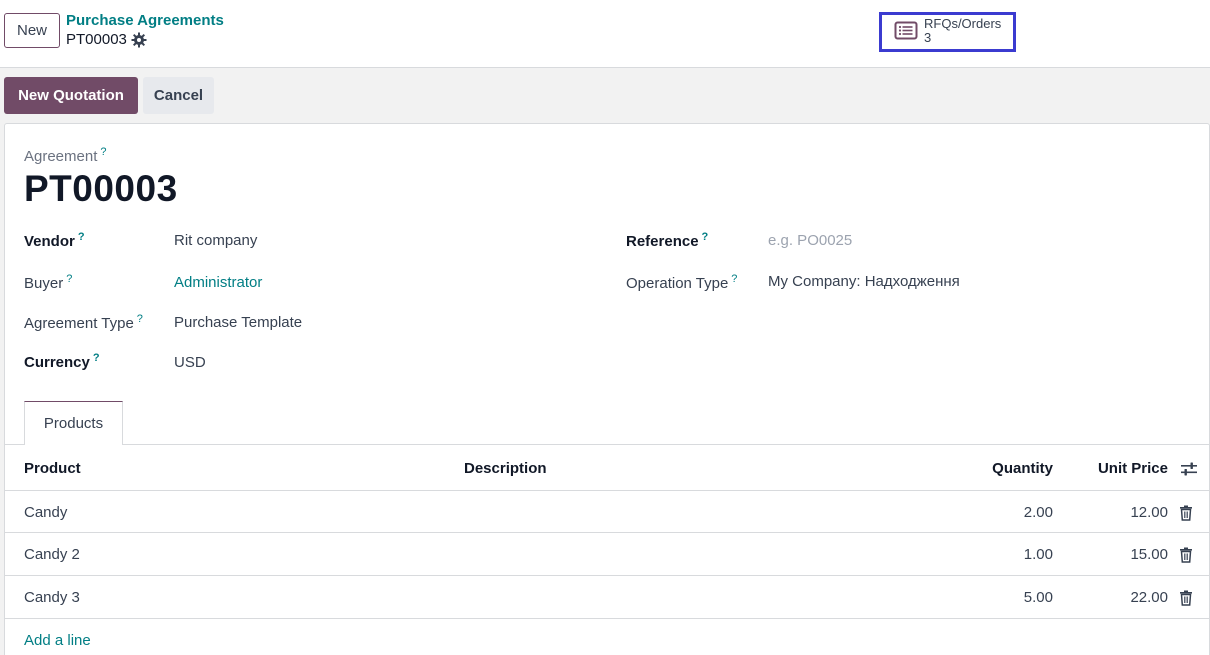  What do you see at coordinates (906, 31) in the screenshot?
I see `list-icon` at bounding box center [906, 31].